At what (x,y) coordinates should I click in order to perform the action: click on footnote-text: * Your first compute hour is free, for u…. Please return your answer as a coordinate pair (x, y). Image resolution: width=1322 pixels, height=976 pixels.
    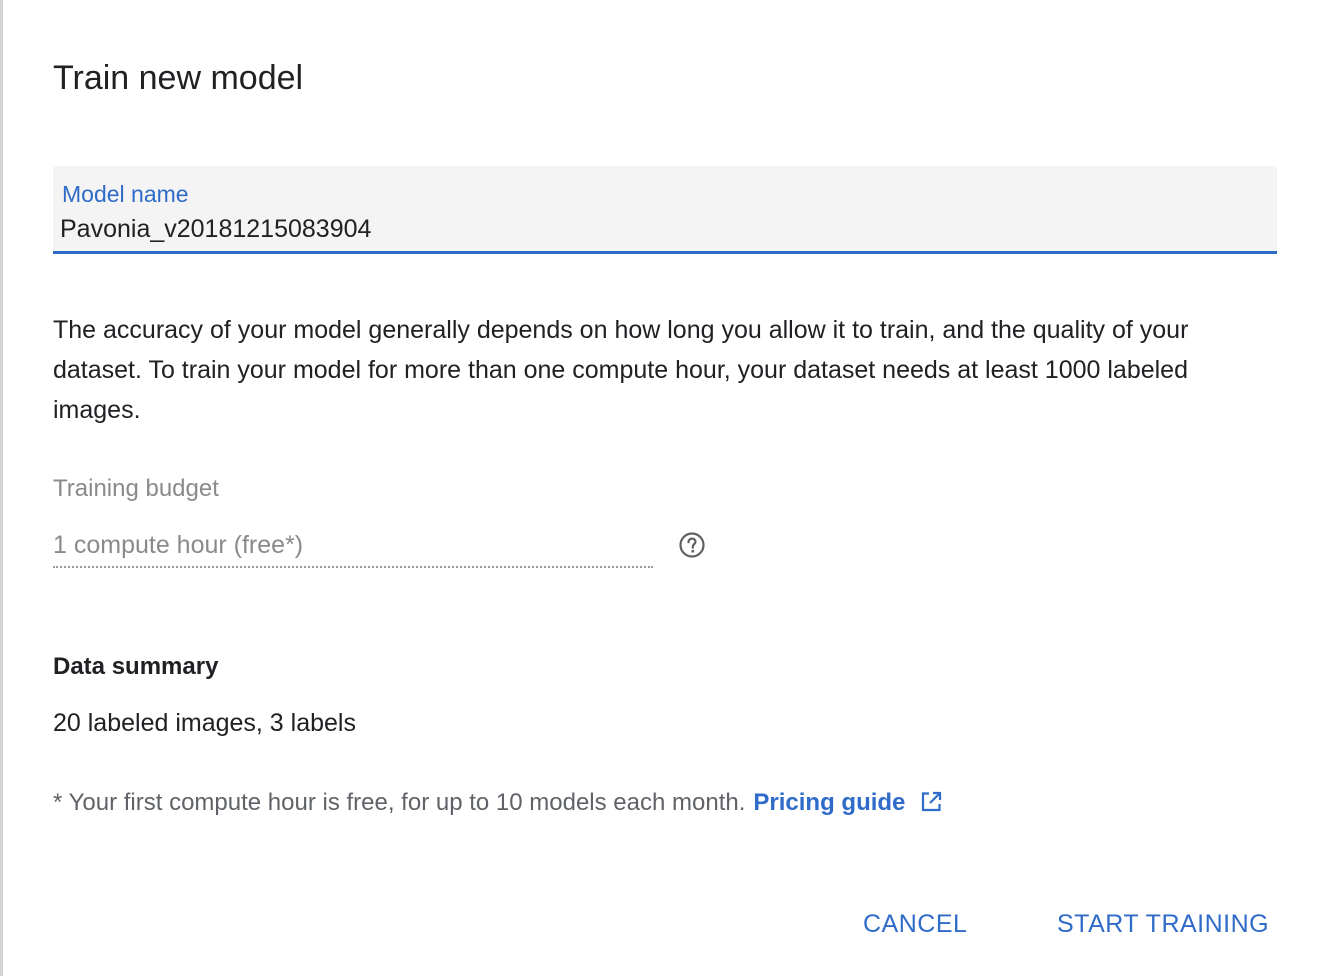
    Looking at the image, I should click on (399, 802).